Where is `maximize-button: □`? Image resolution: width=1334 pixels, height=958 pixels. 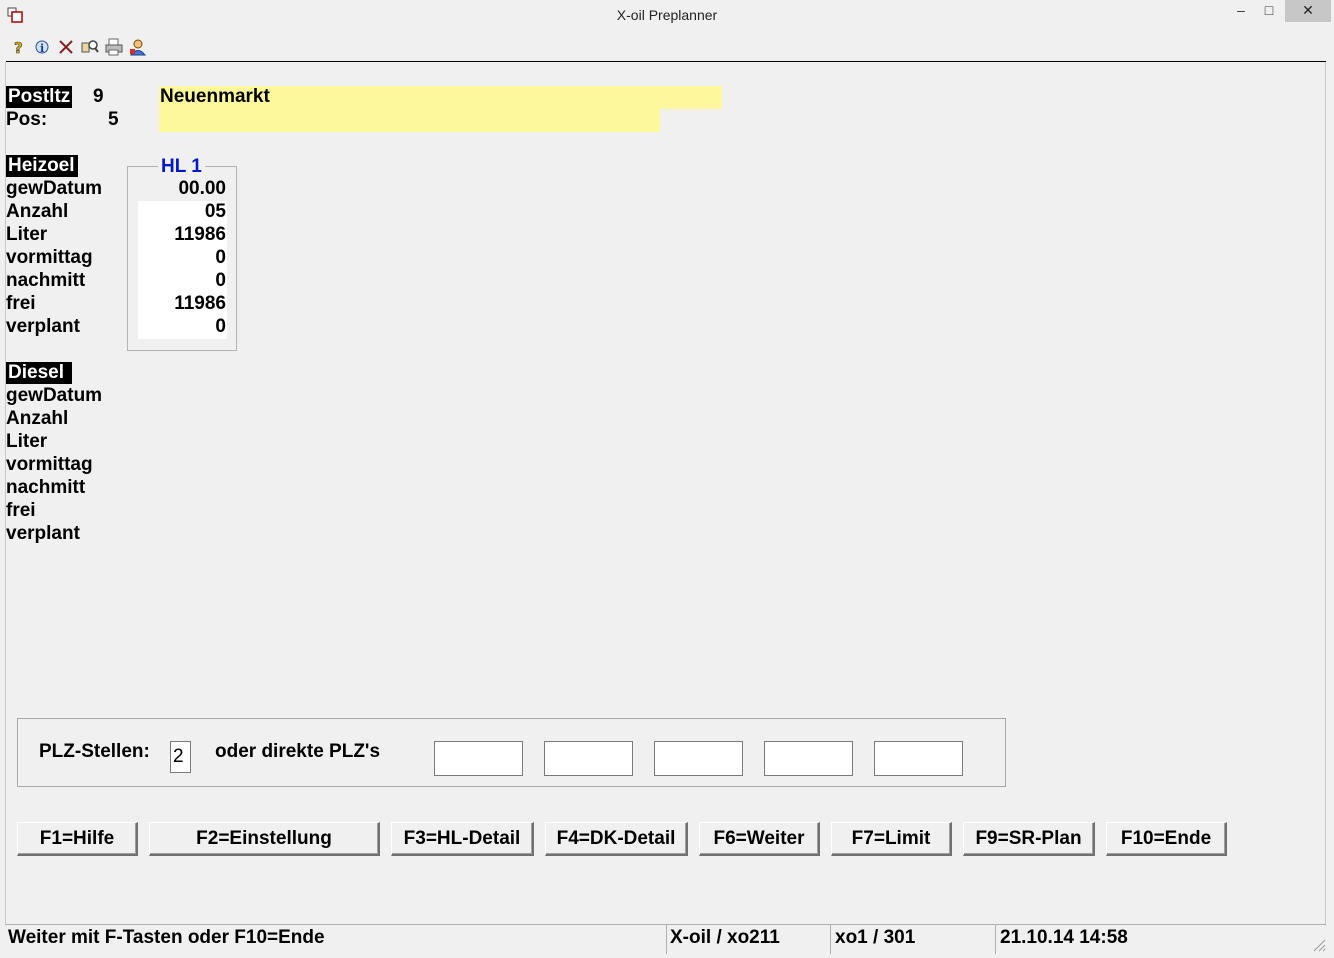
maximize-button: □ is located at coordinates (1269, 11).